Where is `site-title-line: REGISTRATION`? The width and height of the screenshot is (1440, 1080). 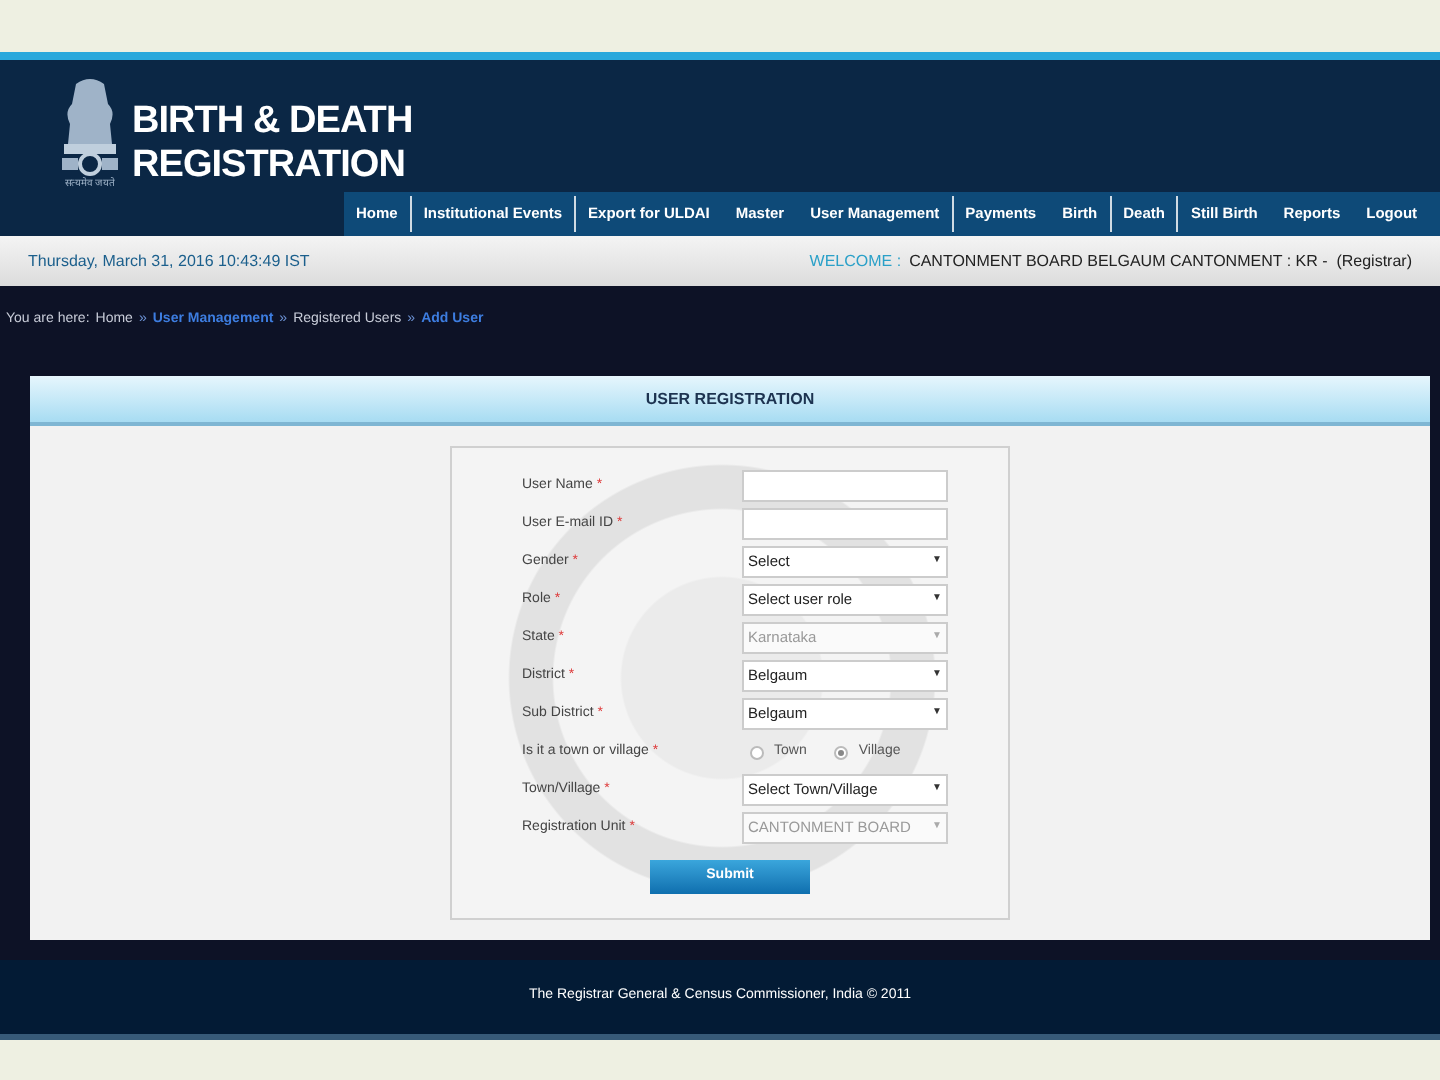 site-title-line: REGISTRATION is located at coordinates (269, 166).